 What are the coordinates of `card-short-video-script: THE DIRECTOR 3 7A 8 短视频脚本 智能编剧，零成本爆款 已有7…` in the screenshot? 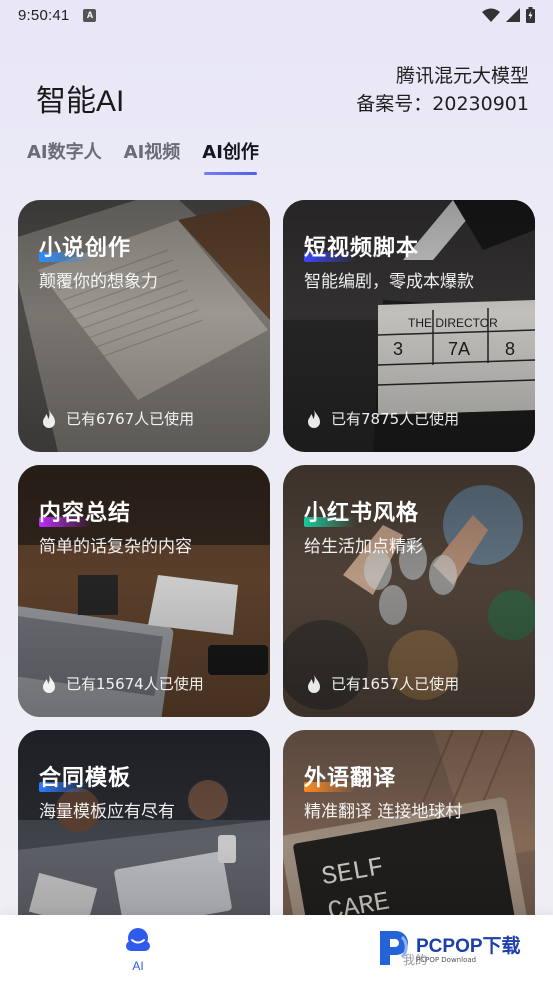 It's located at (409, 326).